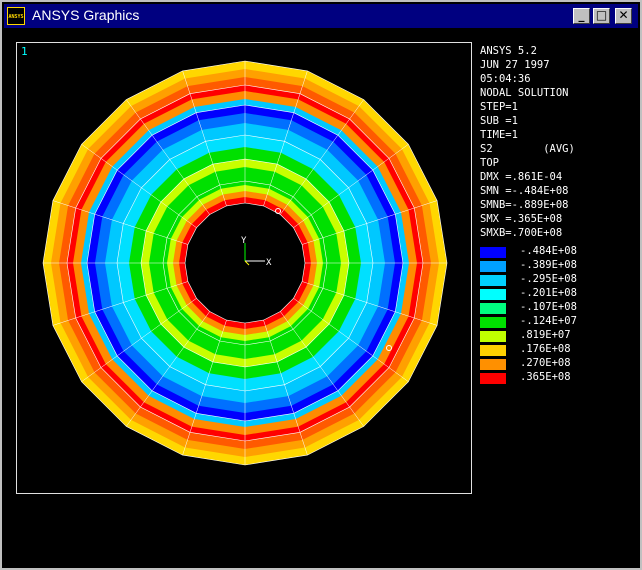 The width and height of the screenshot is (642, 570). What do you see at coordinates (548, 251) in the screenshot?
I see `legend-label: -.484E+08` at bounding box center [548, 251].